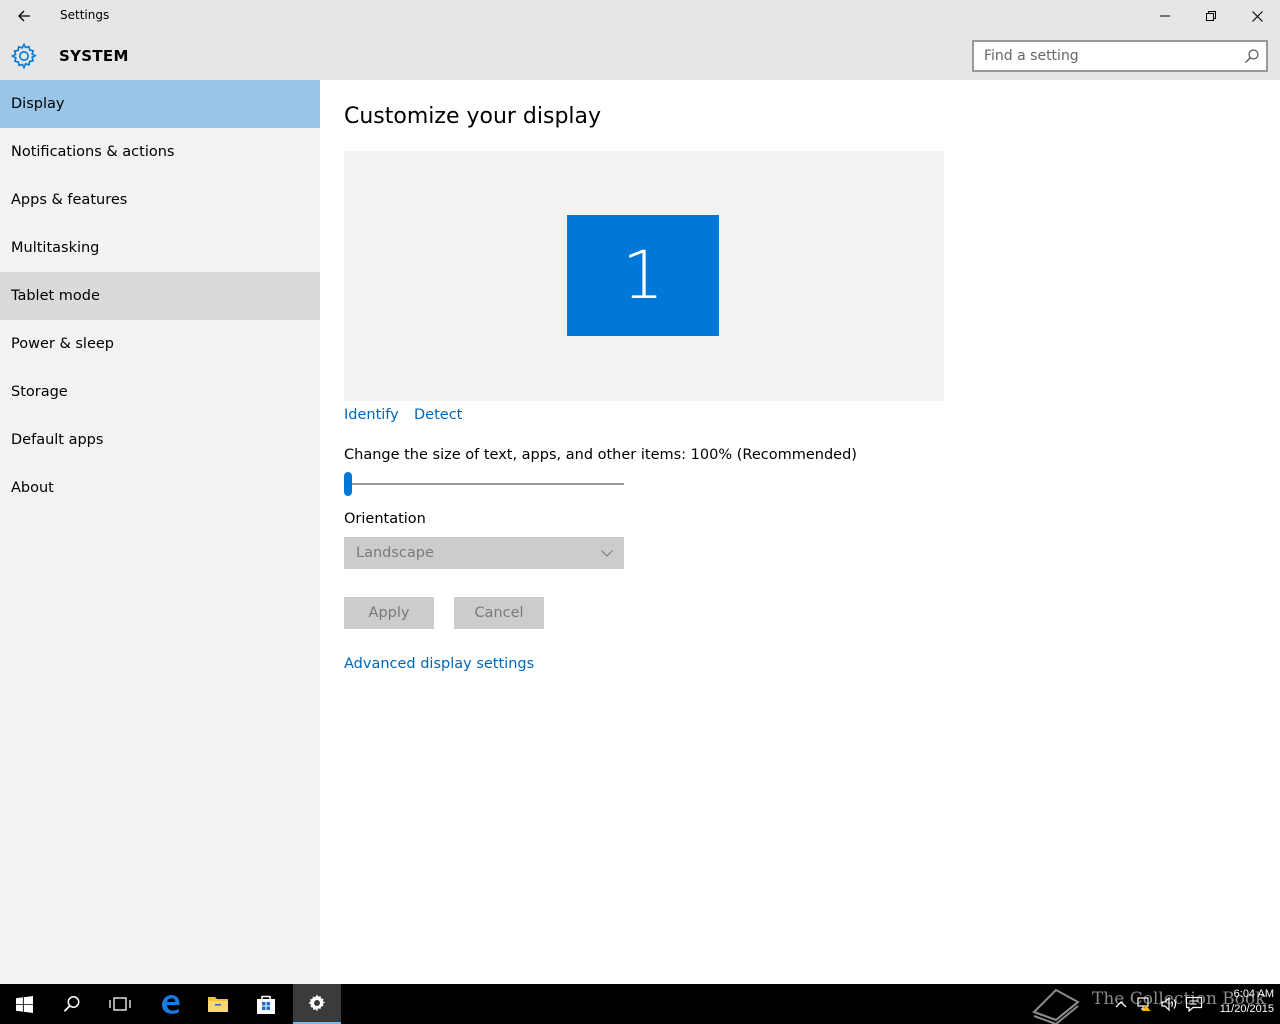  What do you see at coordinates (160, 248) in the screenshot?
I see `sidebar-item-multitasking: Multitasking` at bounding box center [160, 248].